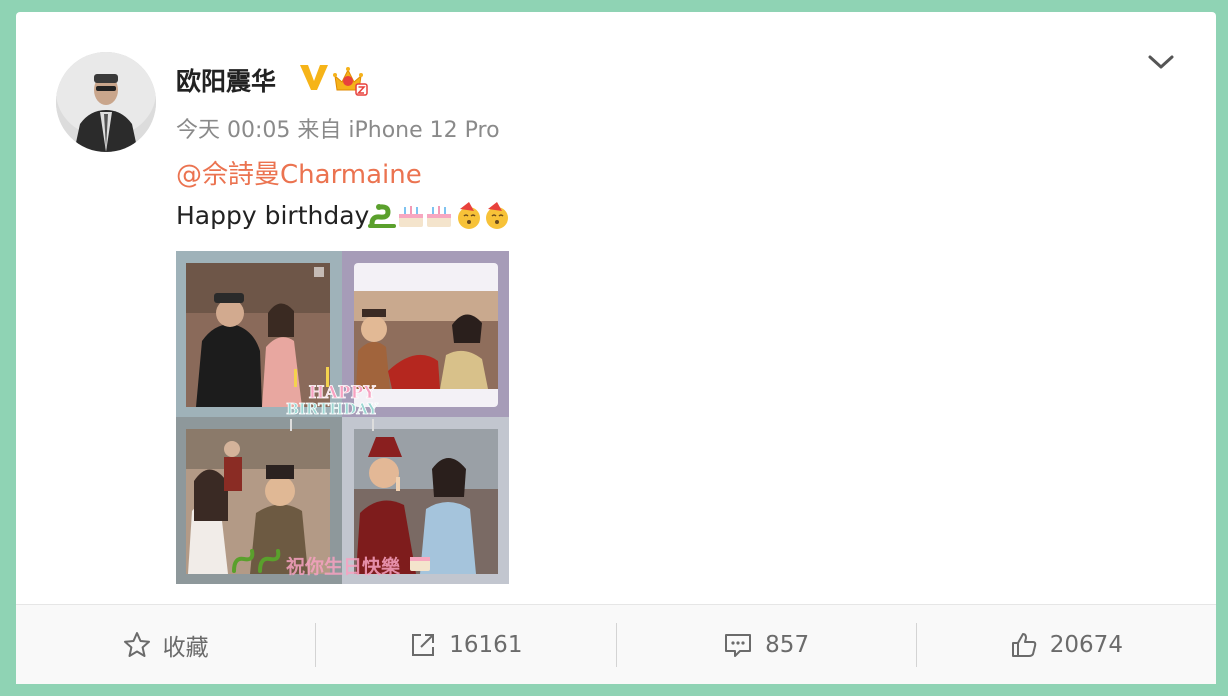 The height and width of the screenshot is (696, 1228). I want to click on favorite-button: 收藏, so click(165, 645).